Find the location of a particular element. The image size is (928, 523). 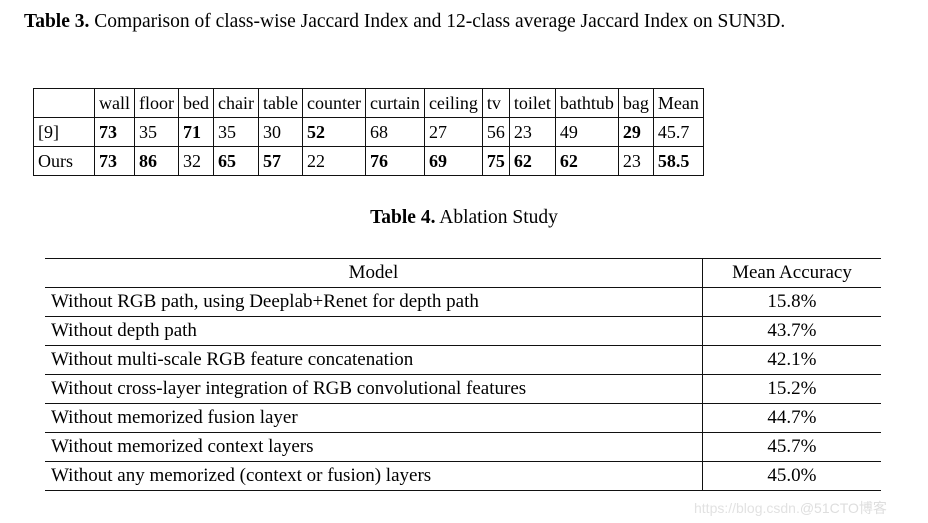

watermark-site: @51CTO博客 is located at coordinates (843, 508).